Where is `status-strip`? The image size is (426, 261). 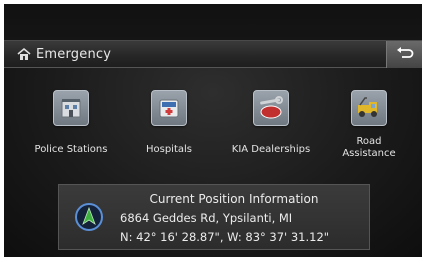
status-strip is located at coordinates (213, 22).